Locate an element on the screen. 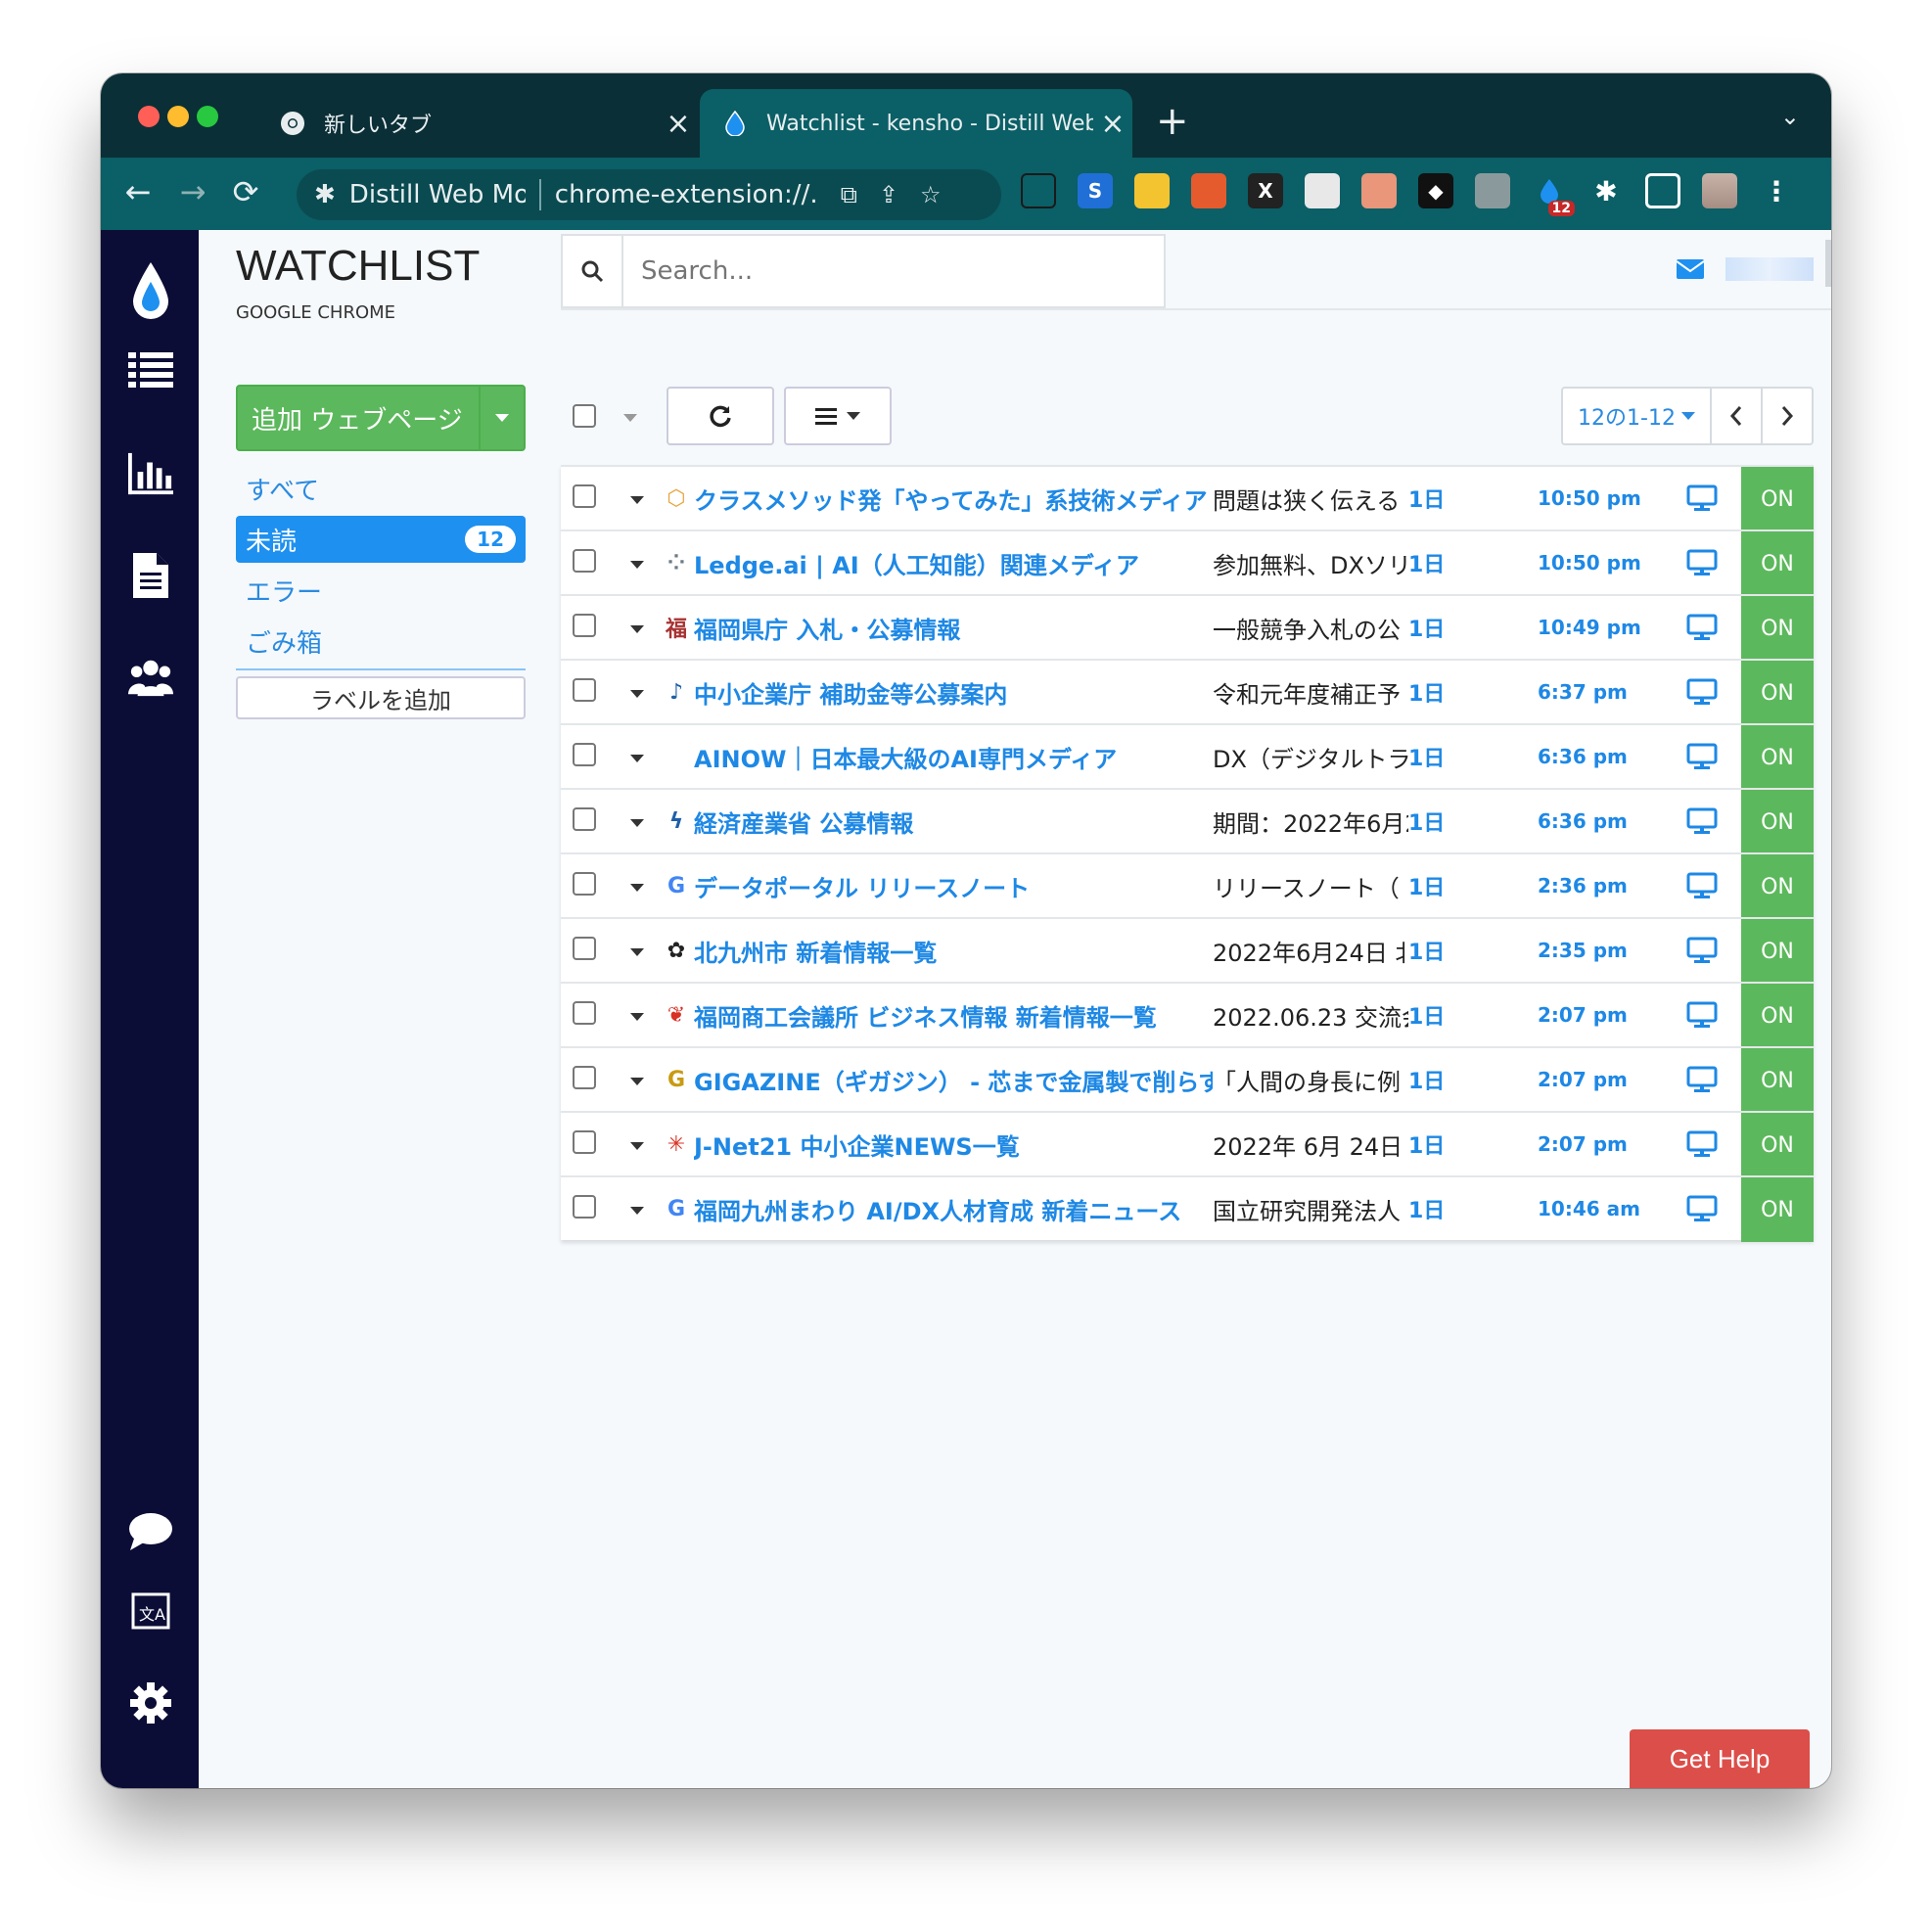  monitor-name-link: 中小企業庁 補助金等公募案内 is located at coordinates (954, 692).